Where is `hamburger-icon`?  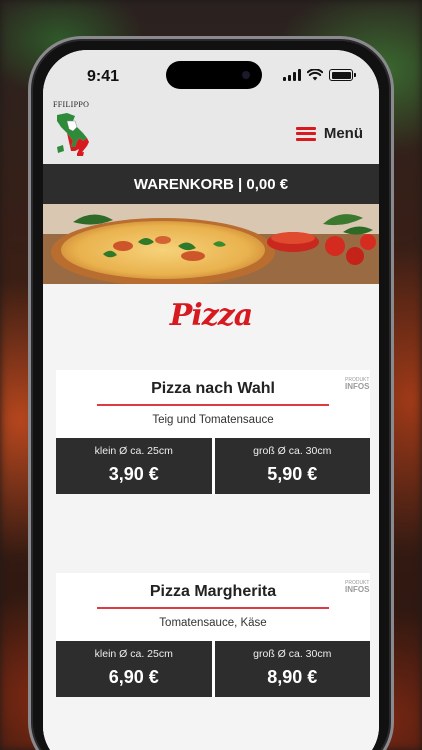 hamburger-icon is located at coordinates (305, 133).